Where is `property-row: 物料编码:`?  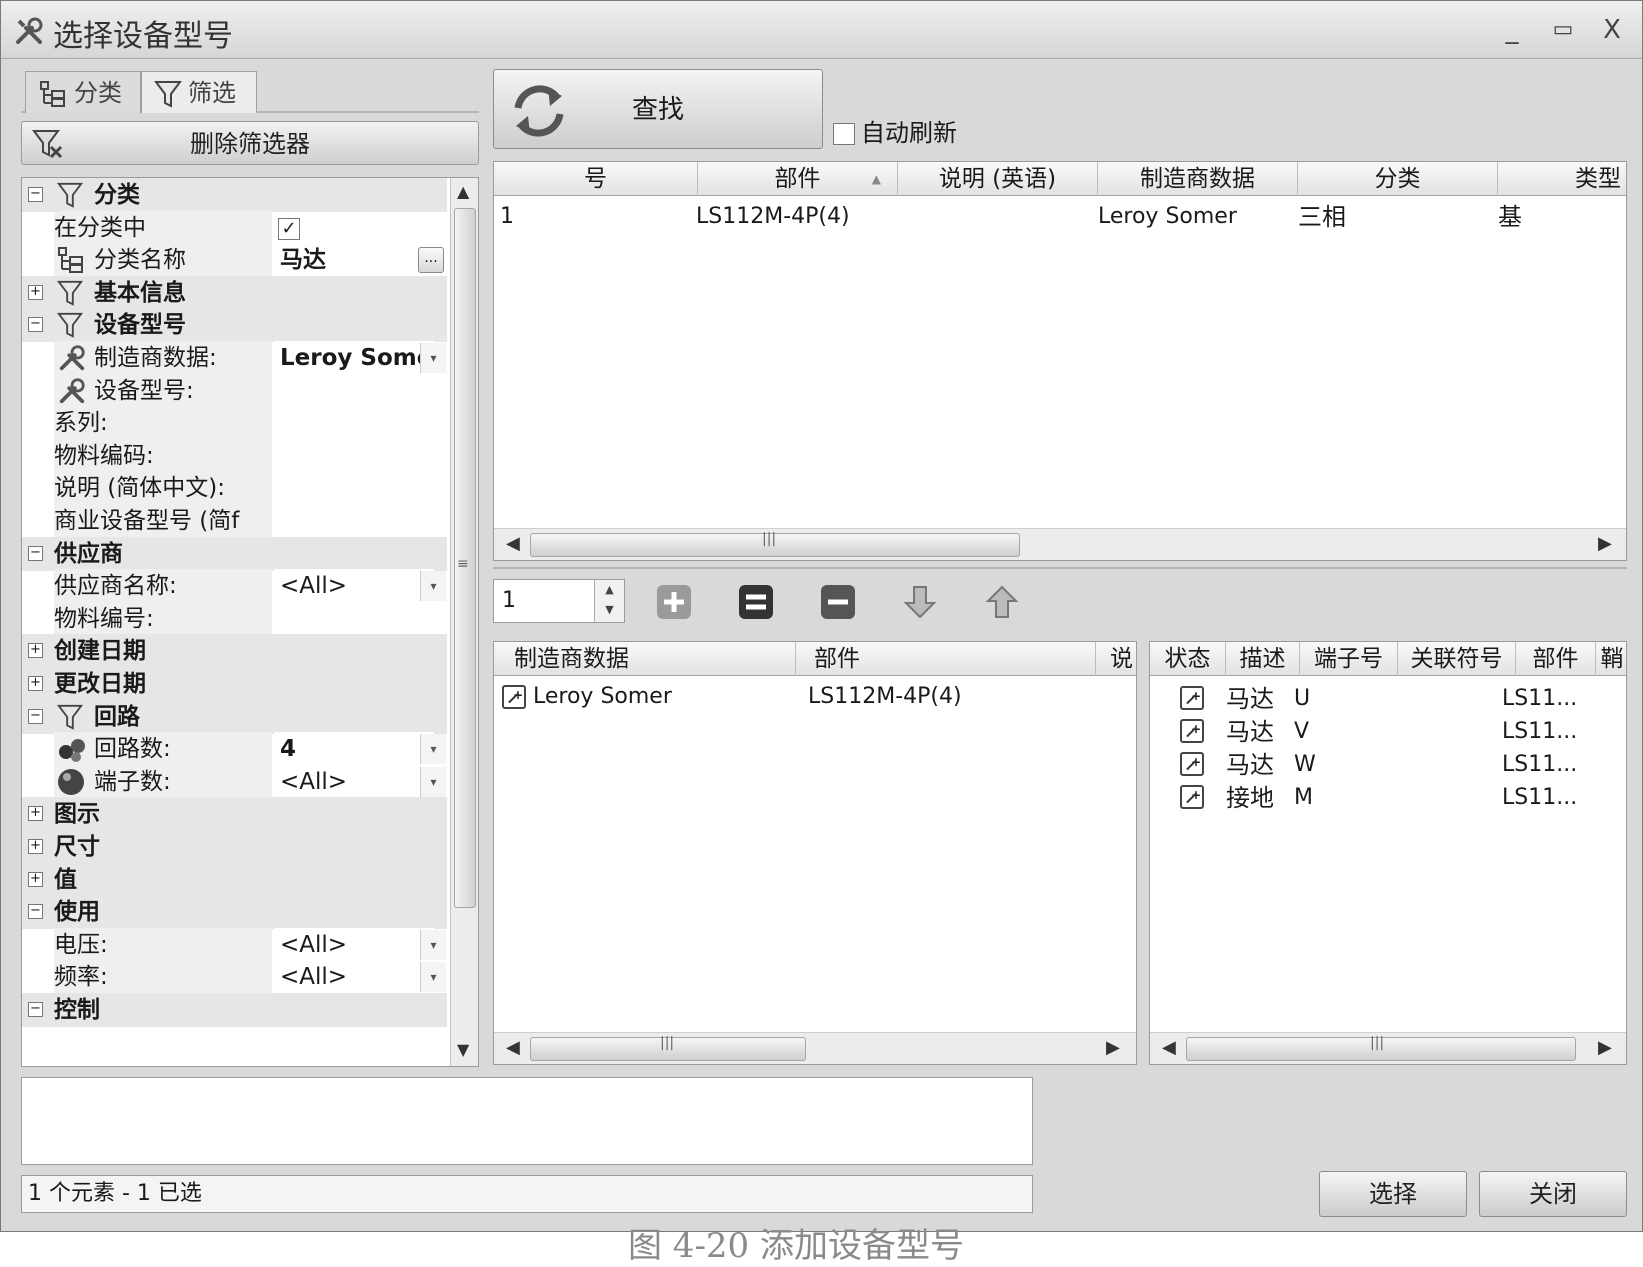
property-row: 物料编码: is located at coordinates (234, 455).